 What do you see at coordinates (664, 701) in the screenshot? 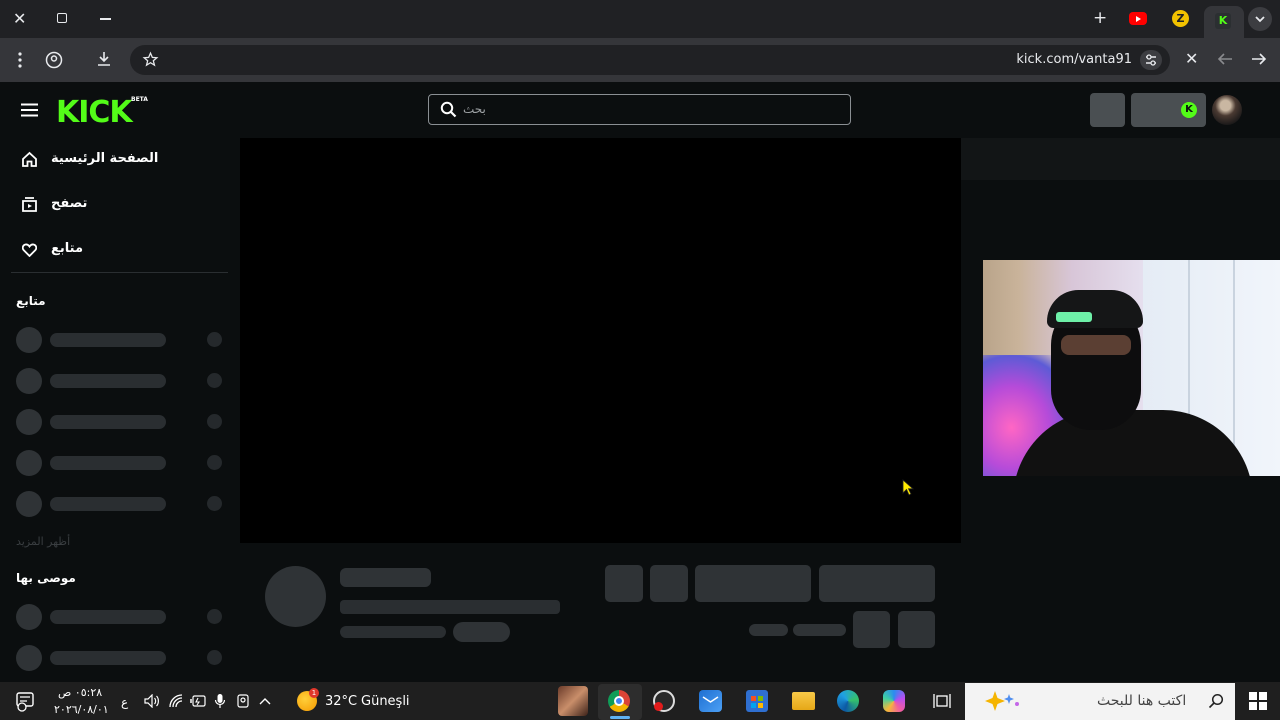
I see `obs-icon` at bounding box center [664, 701].